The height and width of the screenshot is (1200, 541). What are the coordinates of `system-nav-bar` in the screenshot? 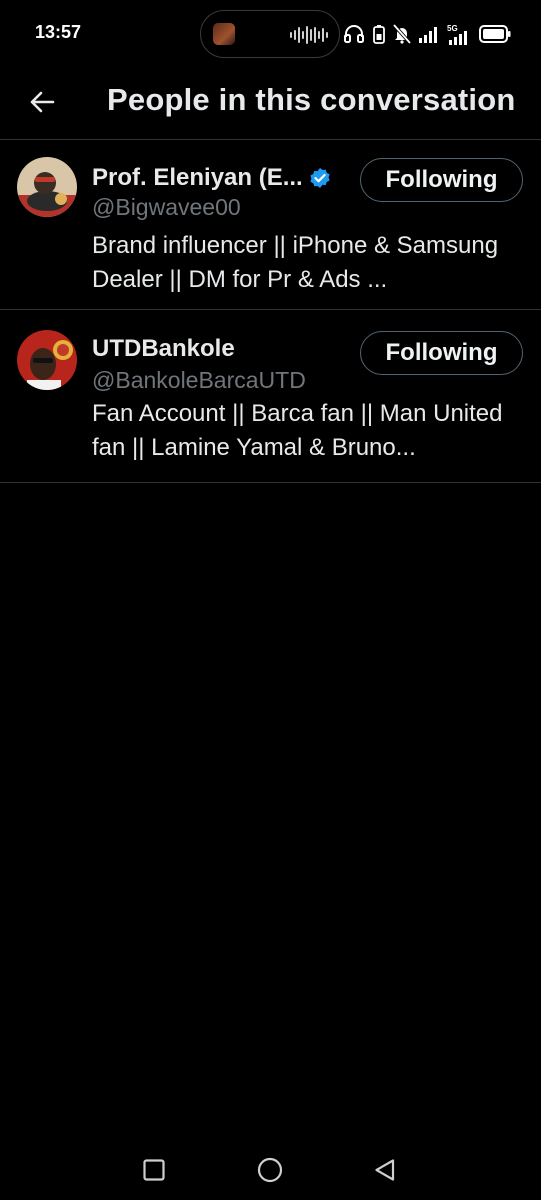 It's located at (270, 1170).